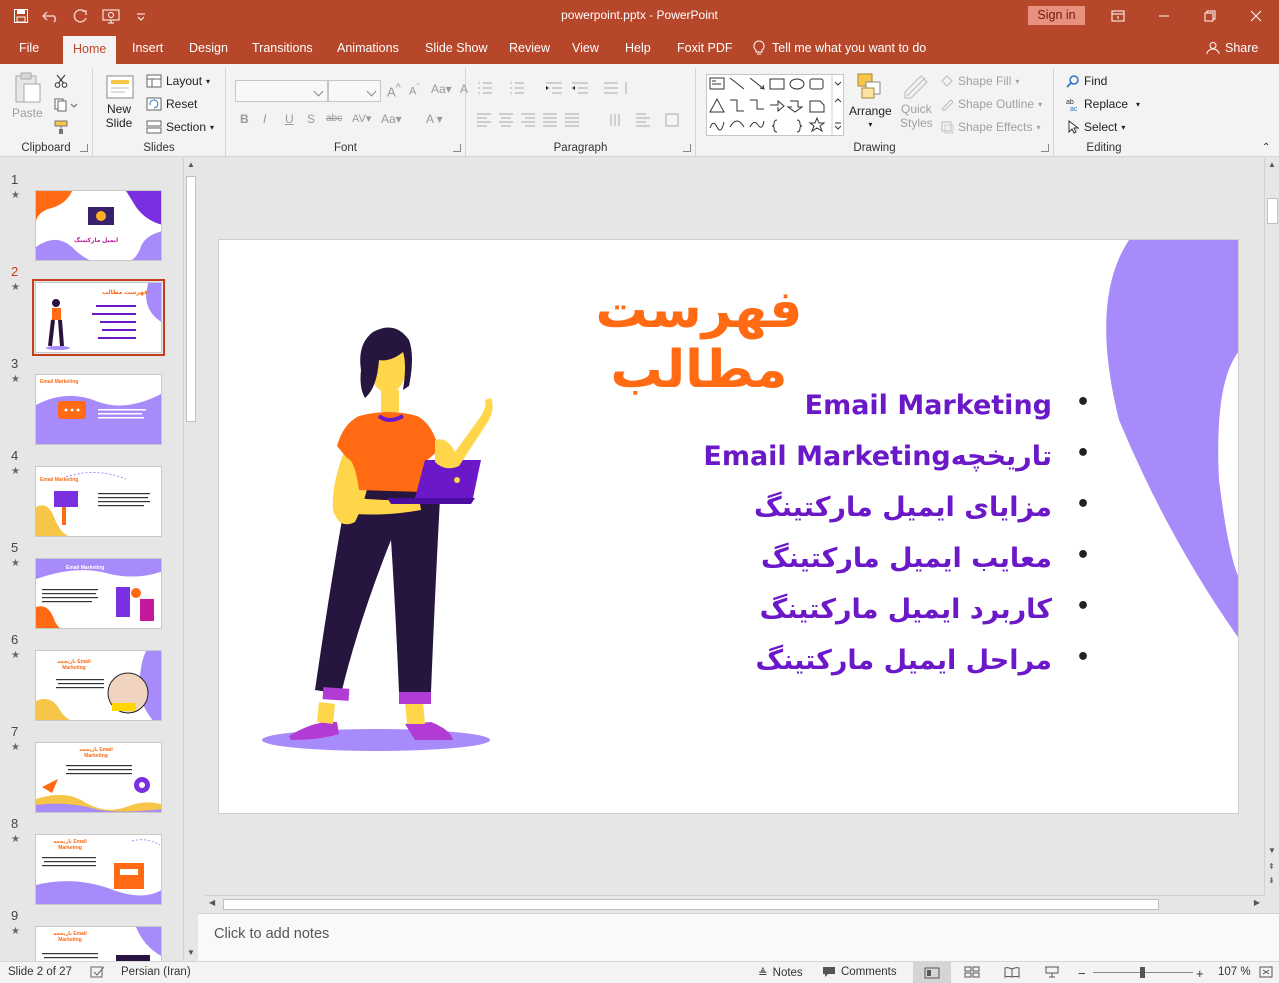  I want to click on share-button: Share, so click(1232, 48).